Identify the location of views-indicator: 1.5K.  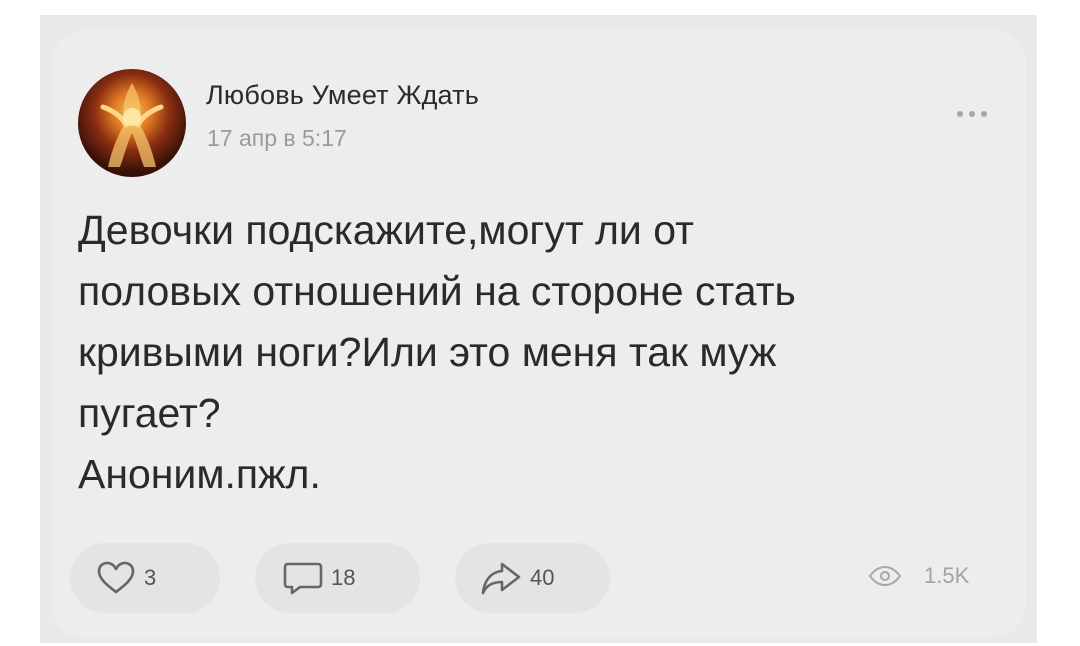
(918, 576).